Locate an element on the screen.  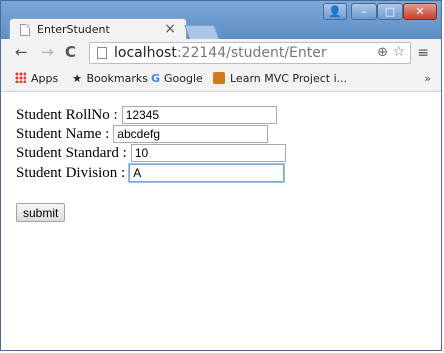
bookmark-google: G Google is located at coordinates (177, 78).